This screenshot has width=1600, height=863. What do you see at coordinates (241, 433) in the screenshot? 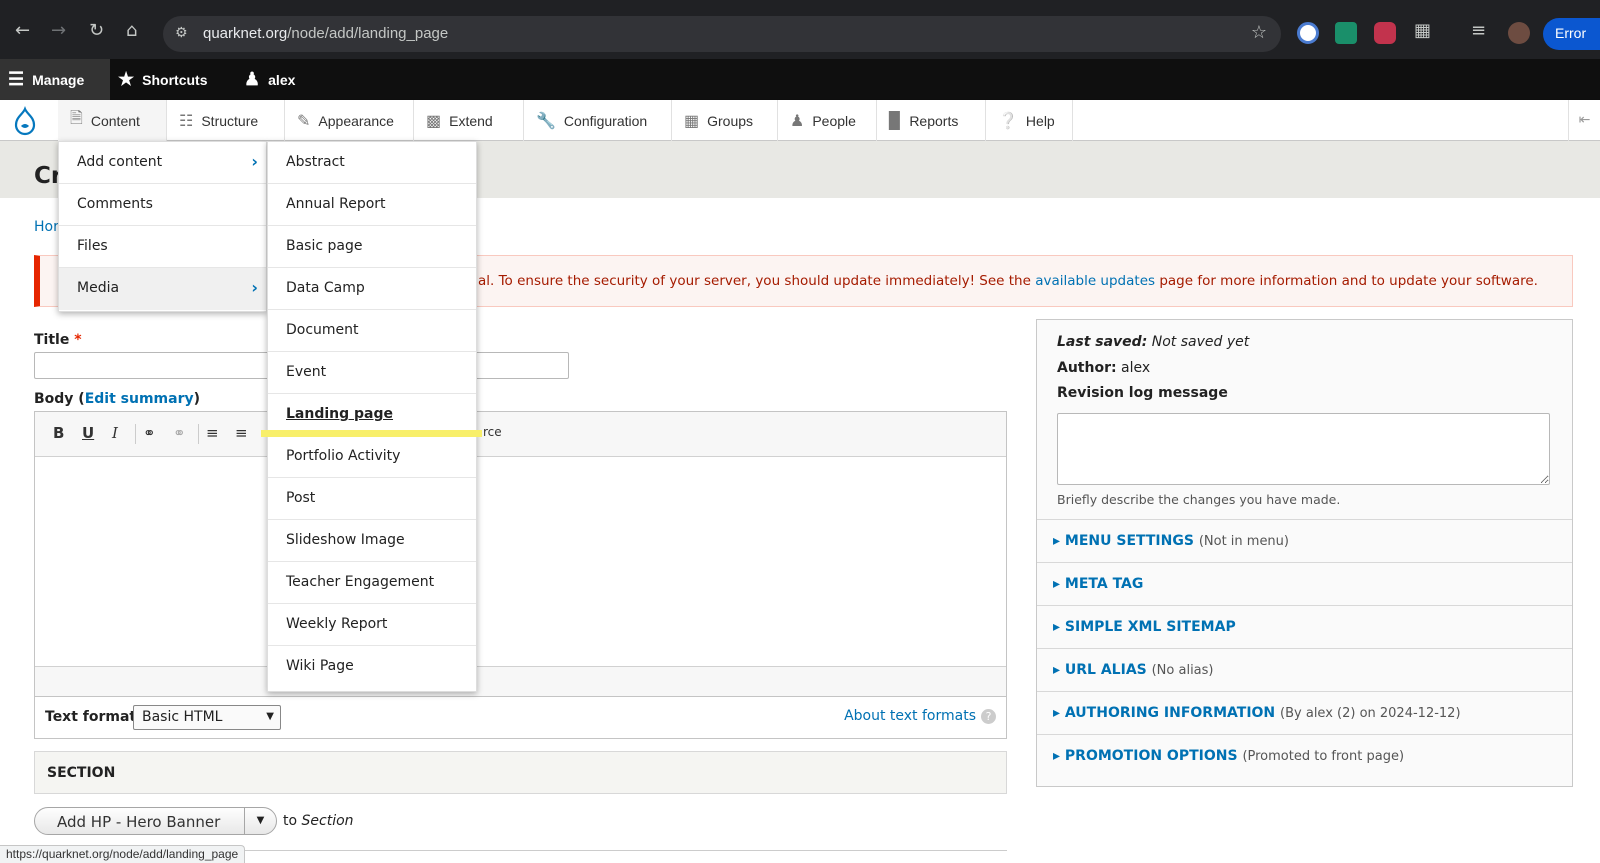
I see `numbered-list-icon: ≡` at bounding box center [241, 433].